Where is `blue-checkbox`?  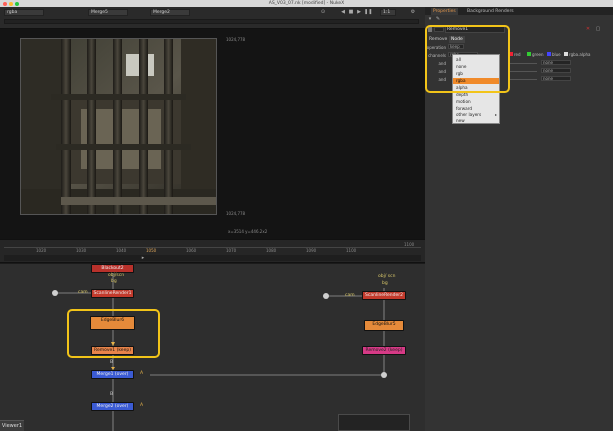 blue-checkbox is located at coordinates (549, 54).